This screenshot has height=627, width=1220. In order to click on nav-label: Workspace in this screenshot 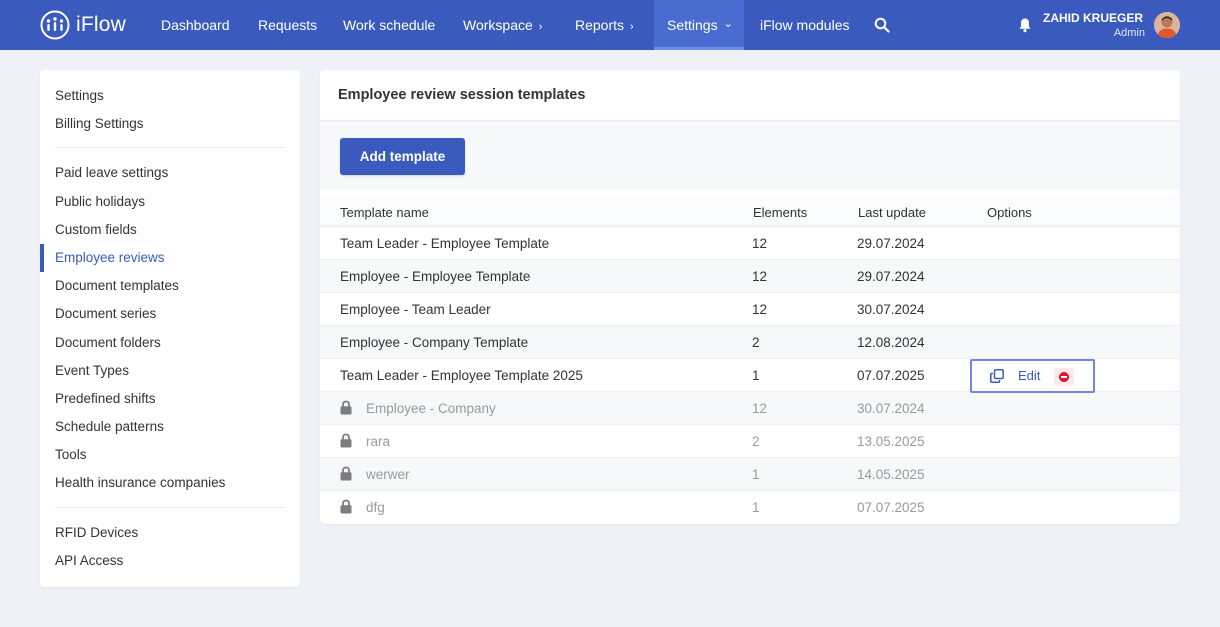, I will do `click(498, 25)`.